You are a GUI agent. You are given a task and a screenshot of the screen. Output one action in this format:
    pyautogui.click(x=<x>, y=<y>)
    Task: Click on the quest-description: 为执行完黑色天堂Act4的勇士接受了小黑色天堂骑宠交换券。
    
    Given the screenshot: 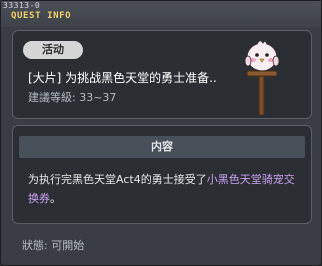 What is the action you would take?
    pyautogui.click(x=165, y=189)
    